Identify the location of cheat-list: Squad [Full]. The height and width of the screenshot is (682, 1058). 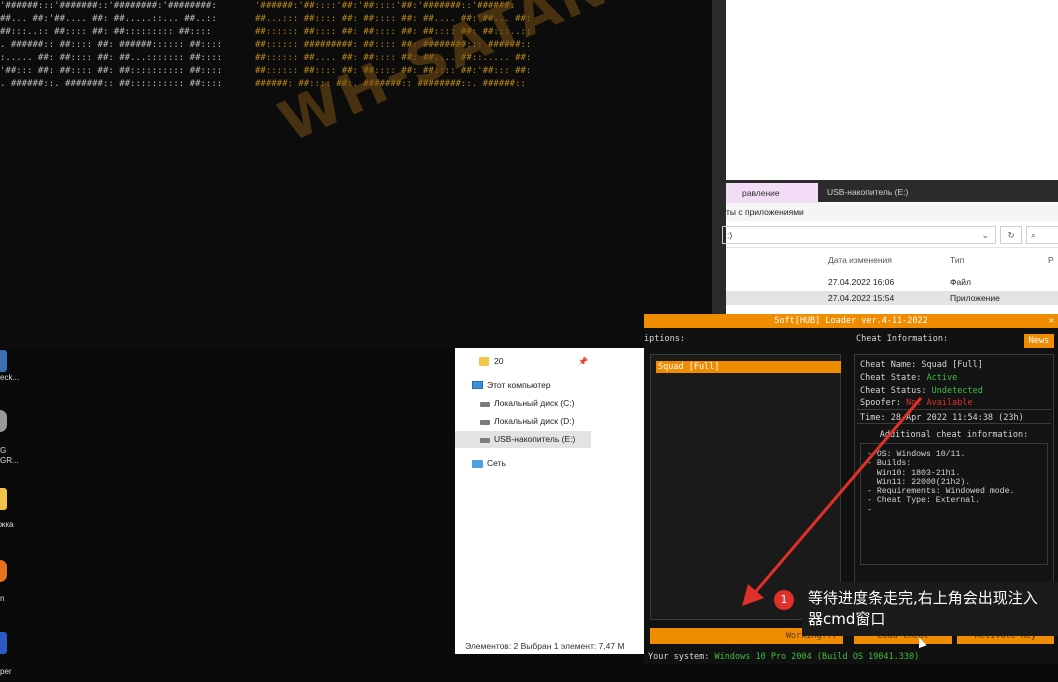
(745, 487).